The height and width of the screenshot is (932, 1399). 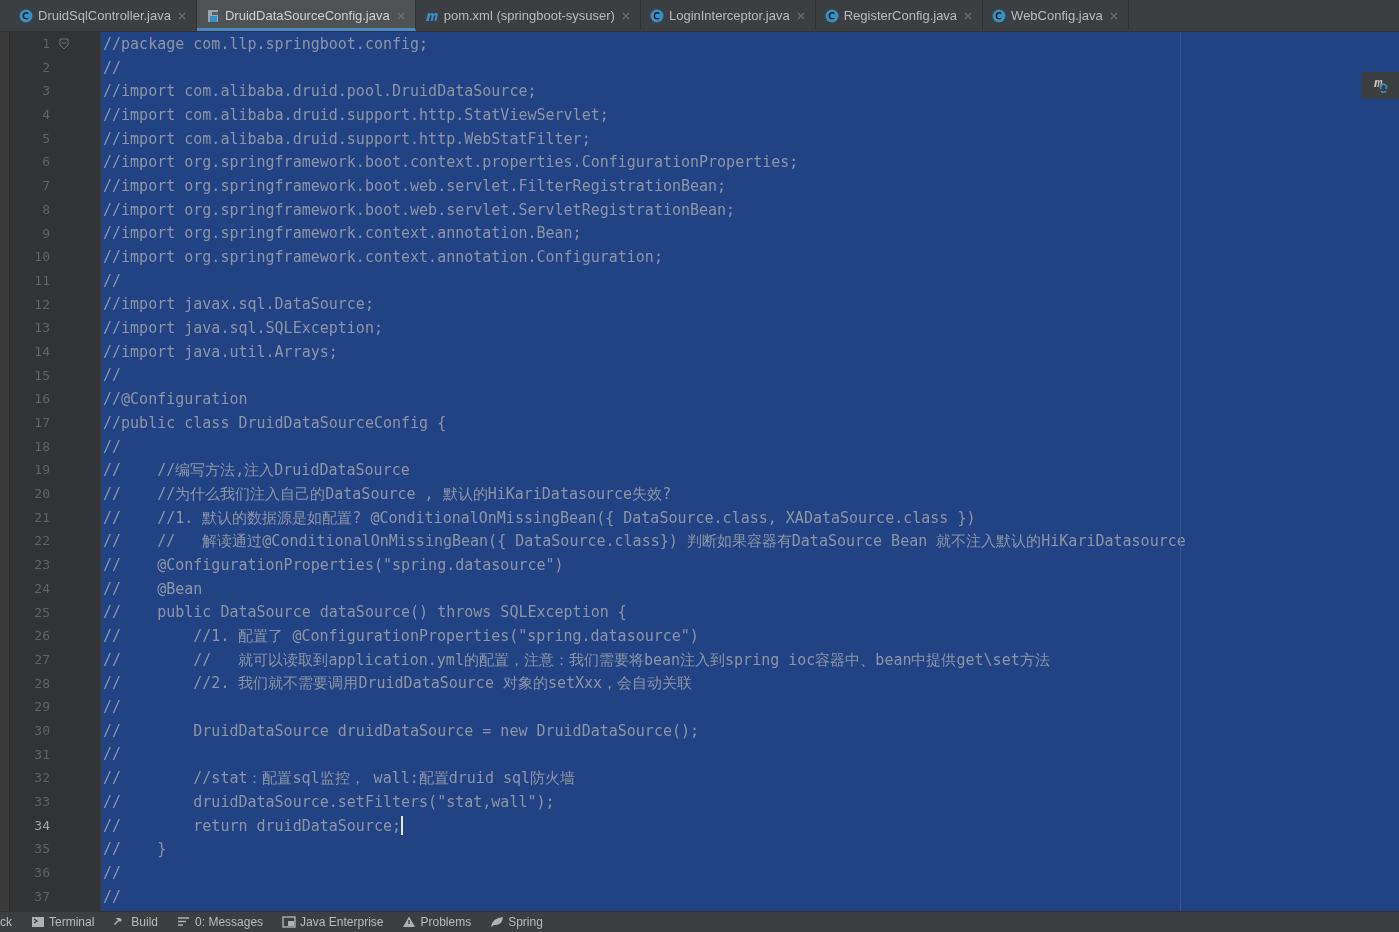 What do you see at coordinates (539, 517) in the screenshot?
I see `code-line: // //1. 默认的数据源是如配置? @ConditionalOnMissingBean({ DataSource.class, XADataSource.class })` at bounding box center [539, 517].